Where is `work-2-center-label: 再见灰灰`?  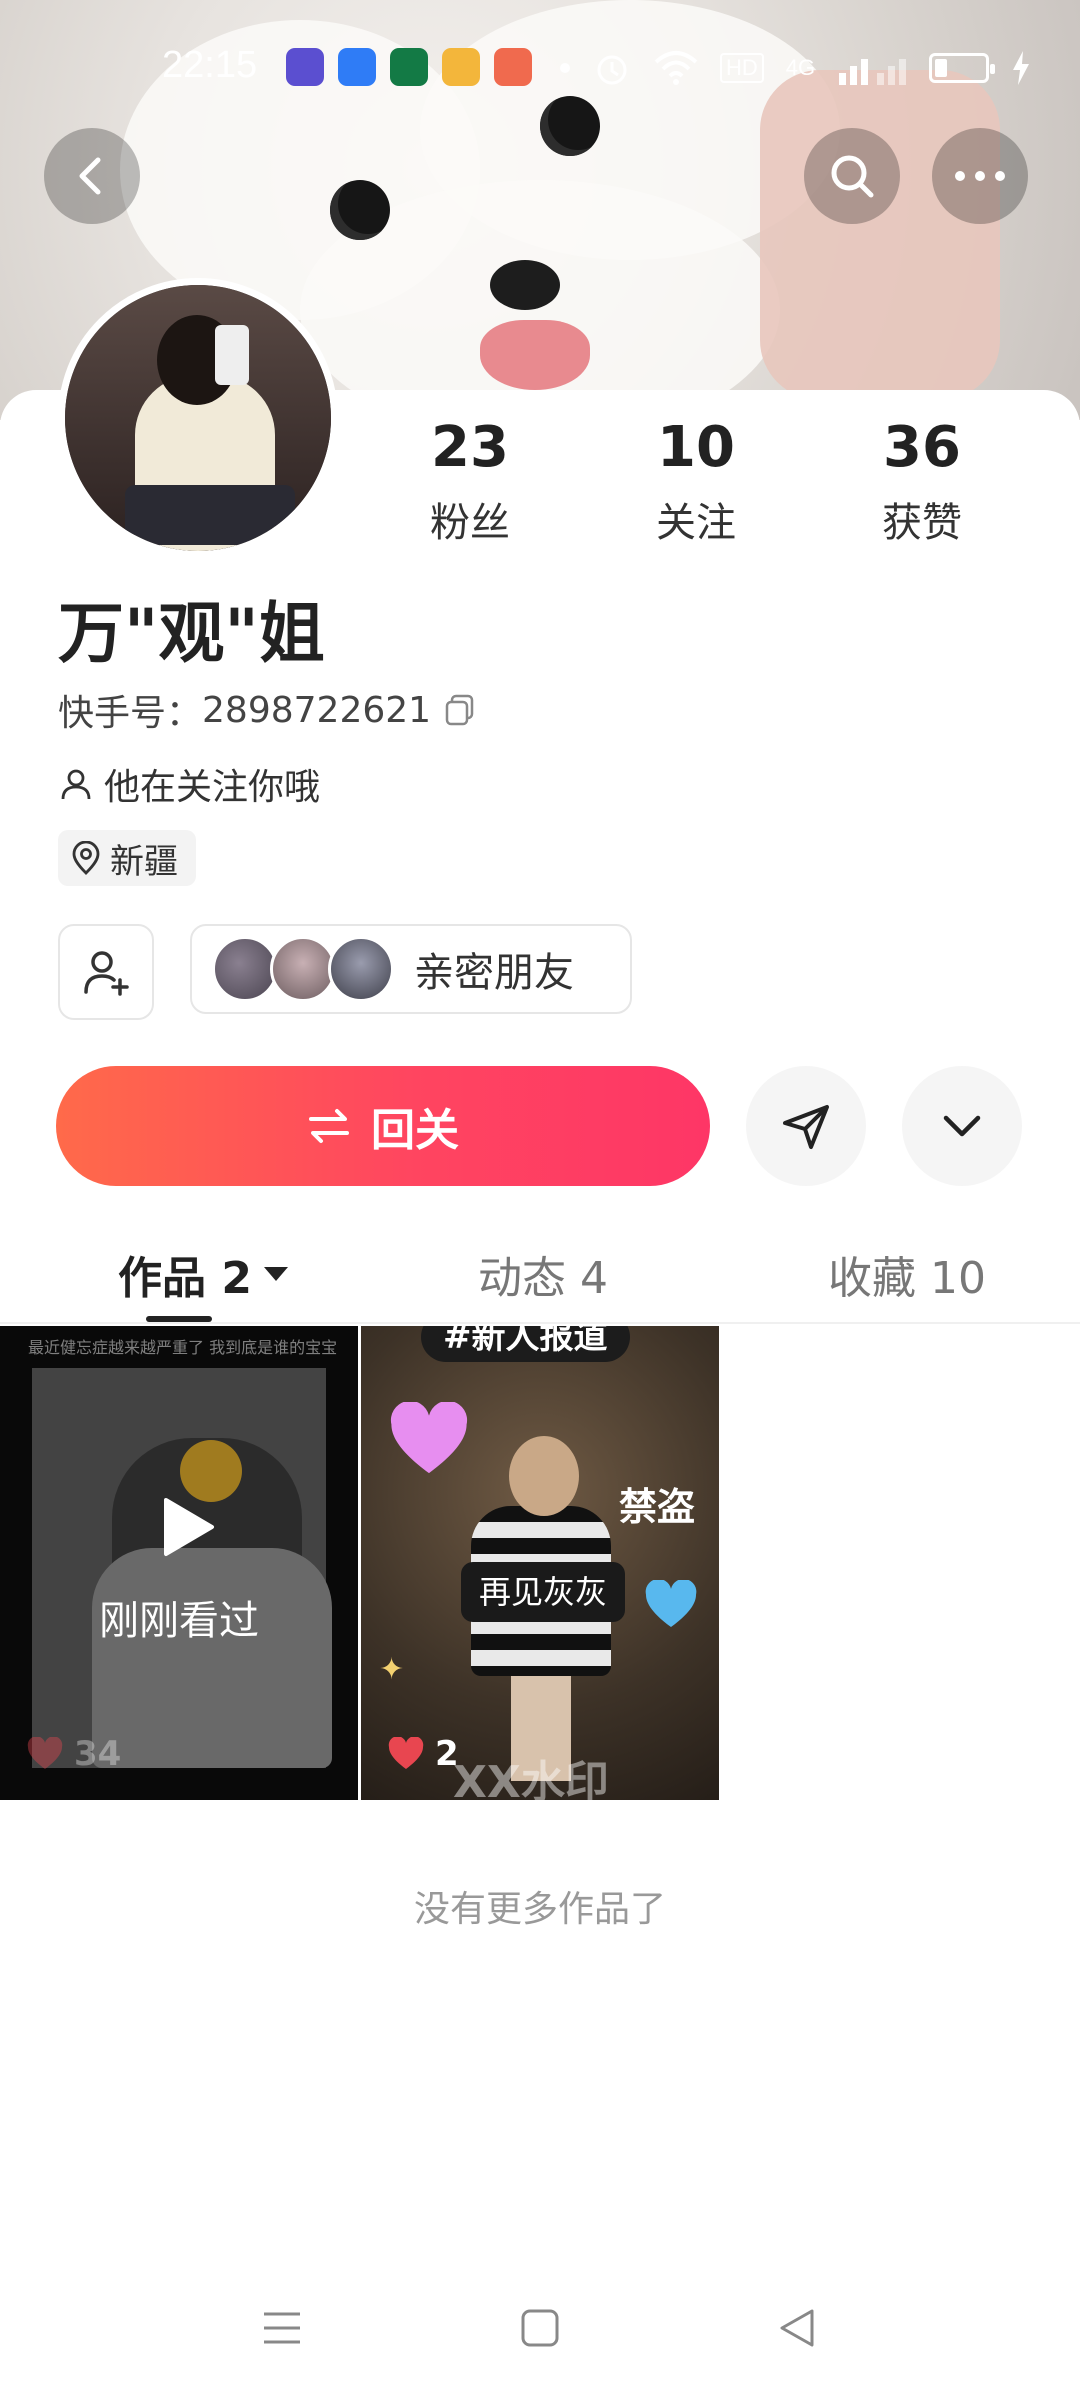
work-2-center-label: 再见灰灰 is located at coordinates (543, 1592).